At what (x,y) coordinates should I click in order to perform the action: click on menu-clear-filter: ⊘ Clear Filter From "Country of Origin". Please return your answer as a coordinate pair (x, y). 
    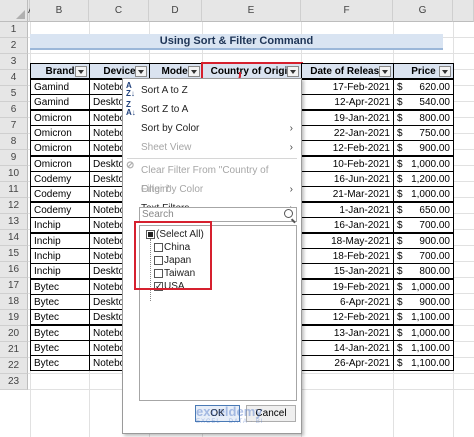
    Looking at the image, I should click on (212, 178).